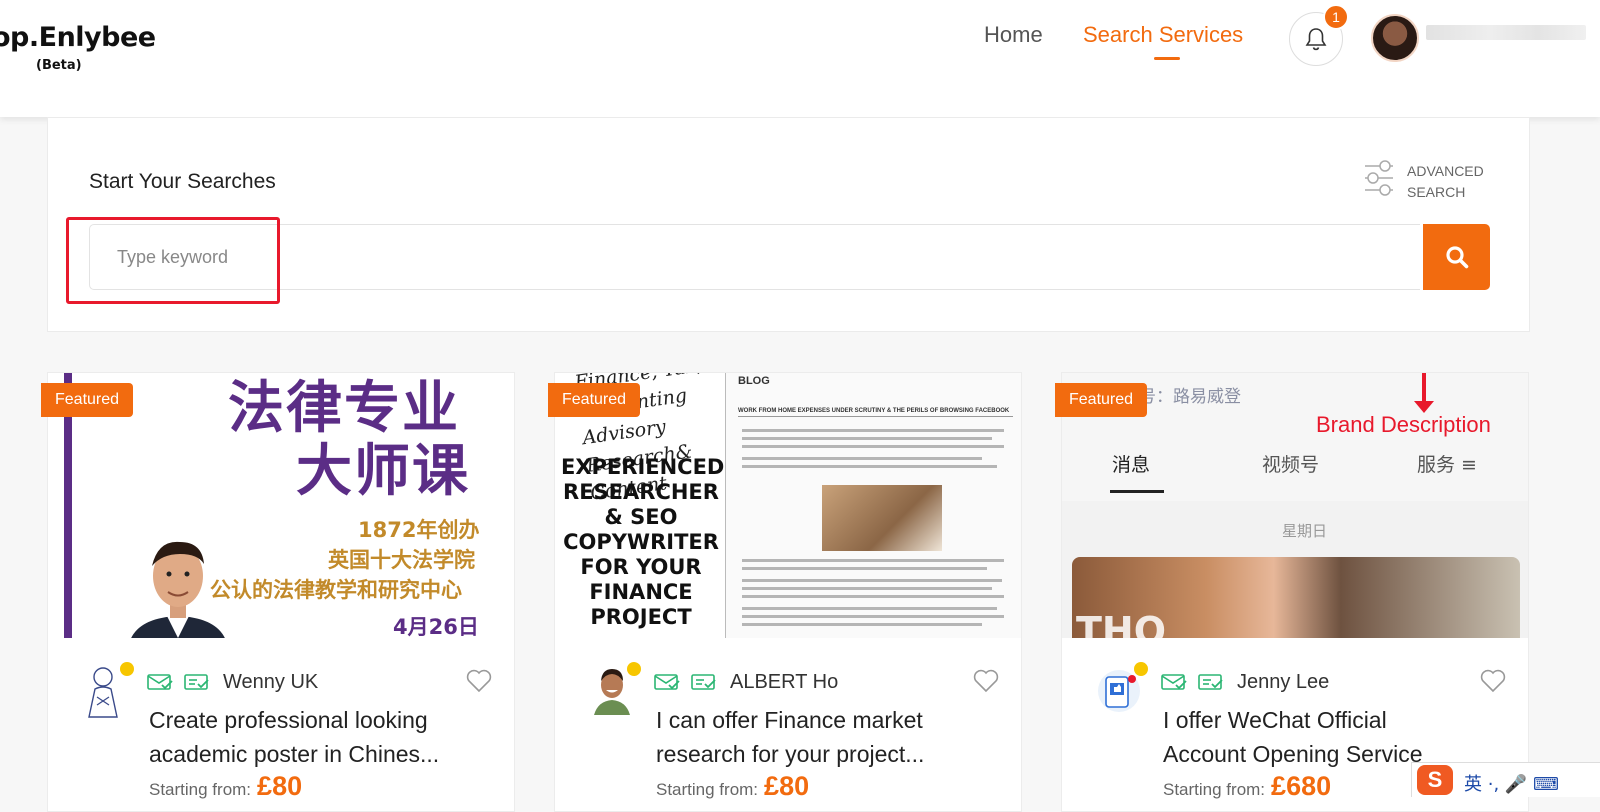 The height and width of the screenshot is (812, 1600). I want to click on keyword-search-input, so click(755, 257).